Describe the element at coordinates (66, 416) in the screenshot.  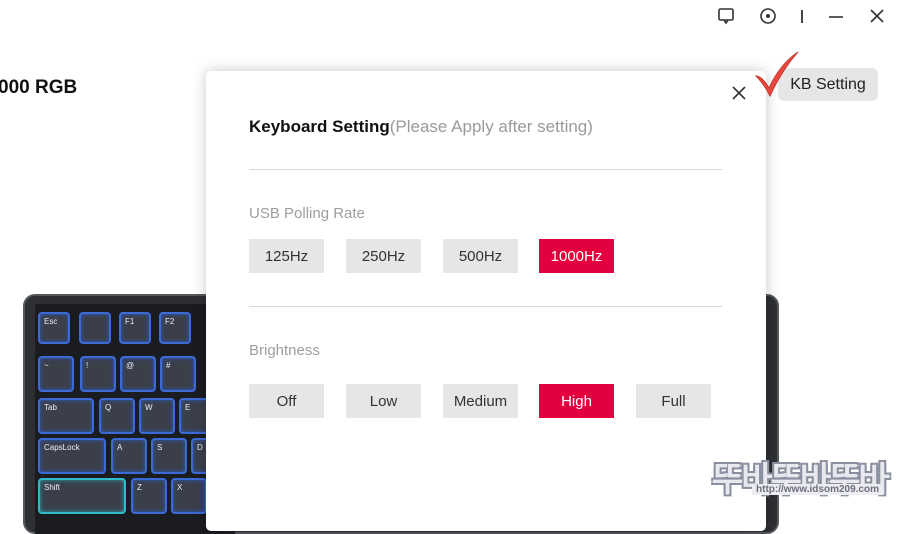
I see `key-tab: Tab` at that location.